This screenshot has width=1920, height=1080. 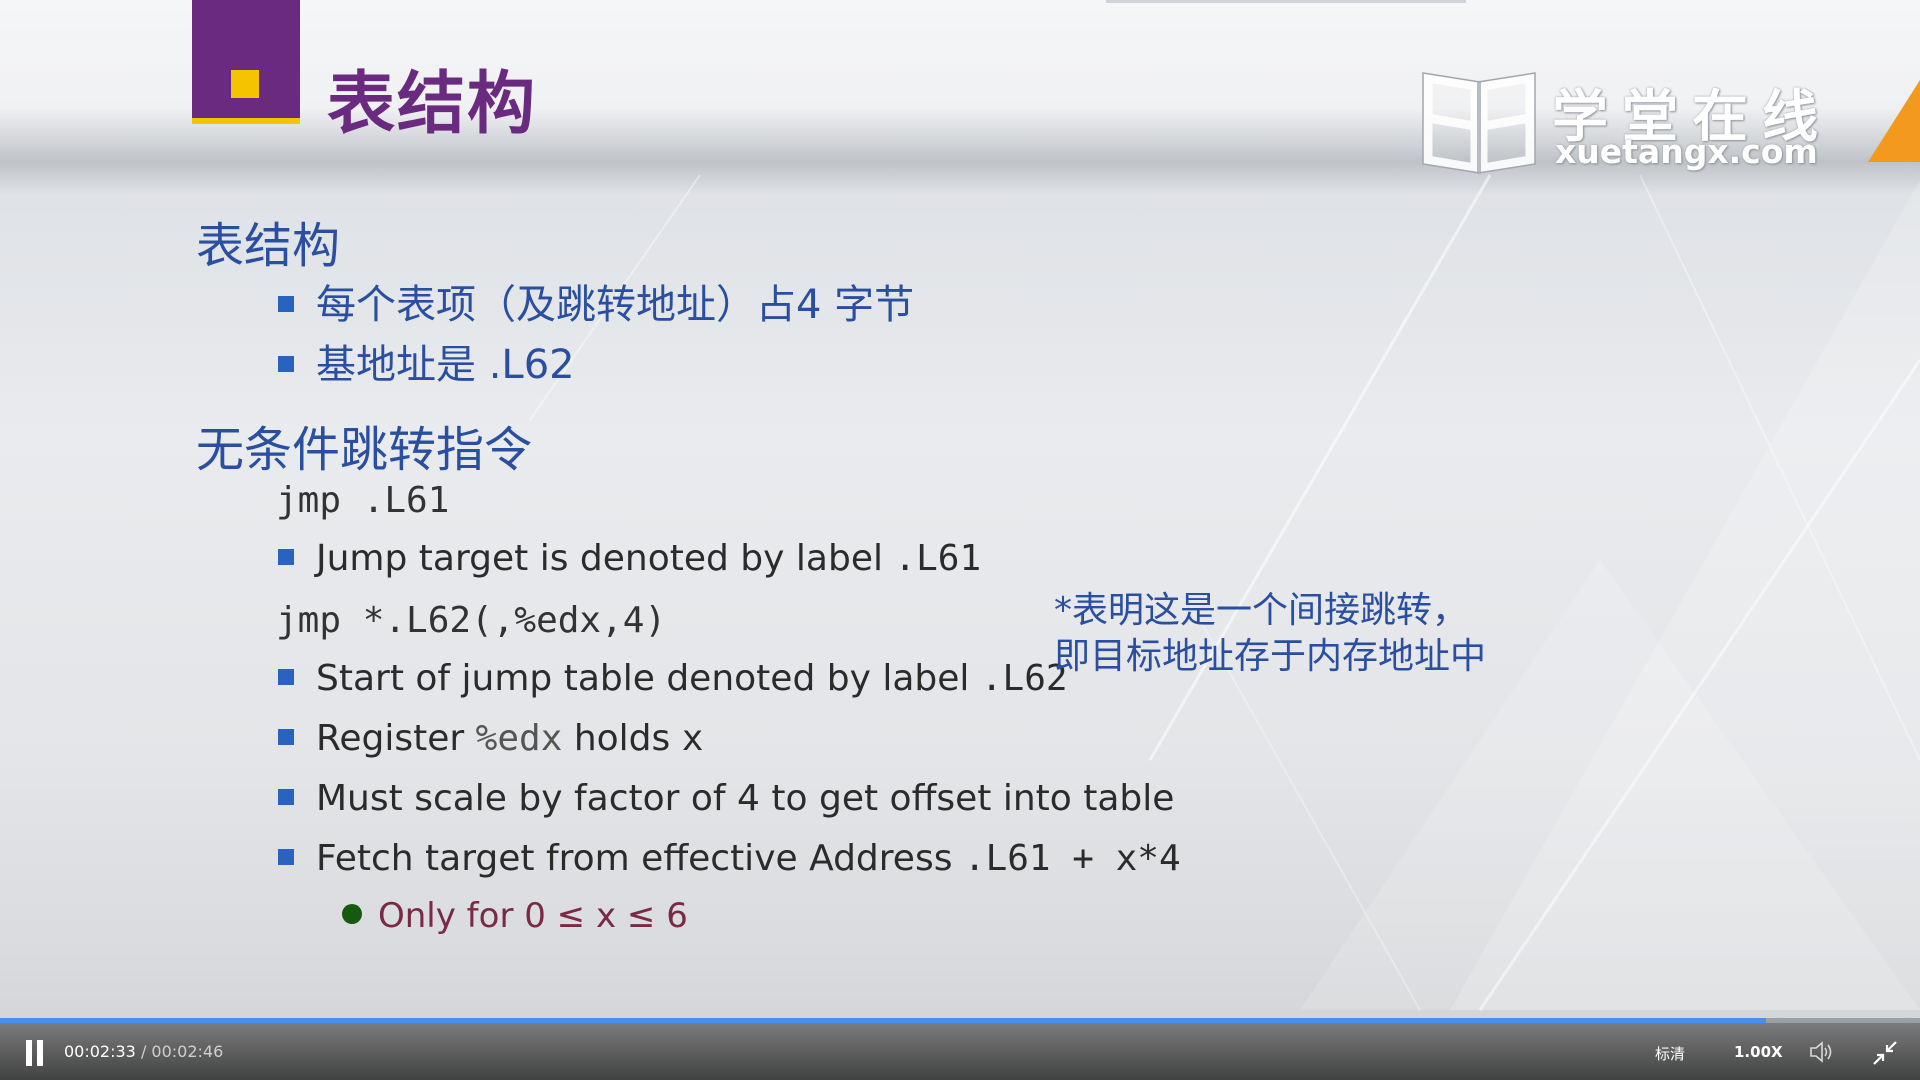 I want to click on watermark-english: xuetangx.com, so click(x=1686, y=151).